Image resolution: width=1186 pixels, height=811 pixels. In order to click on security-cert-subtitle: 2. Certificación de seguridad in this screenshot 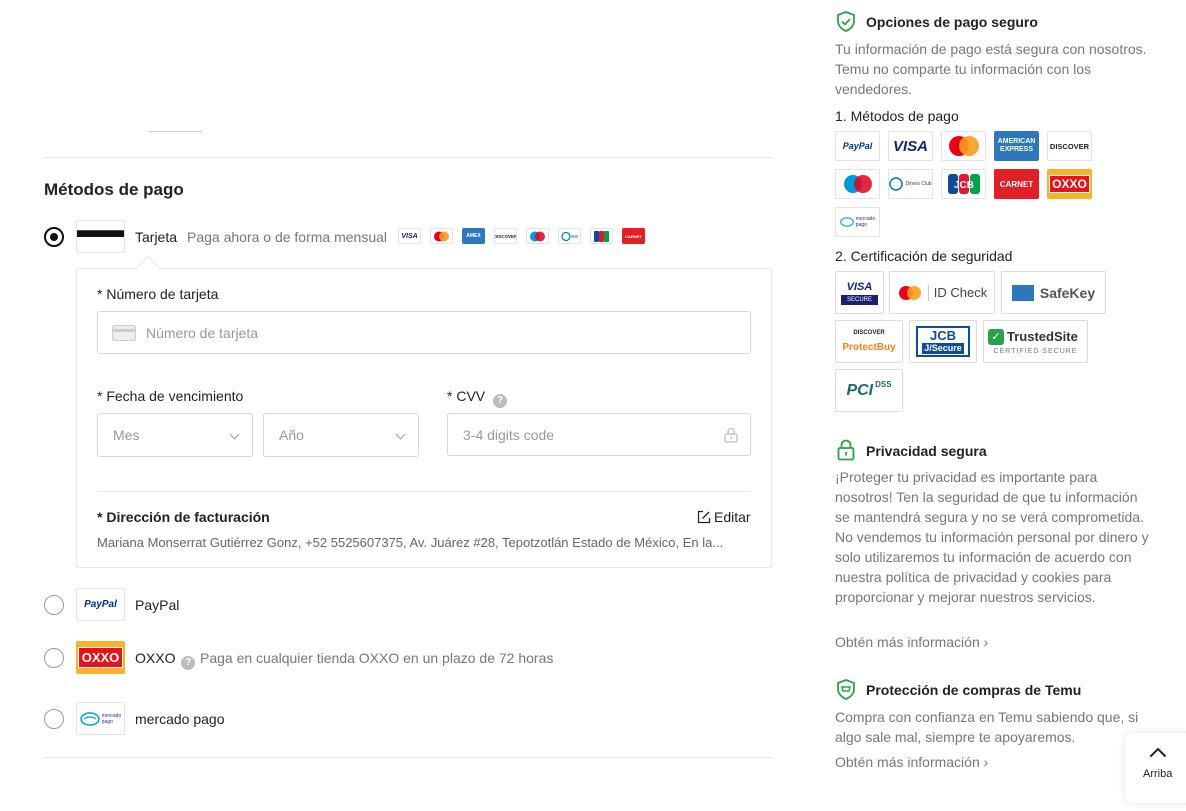, I will do `click(924, 256)`.